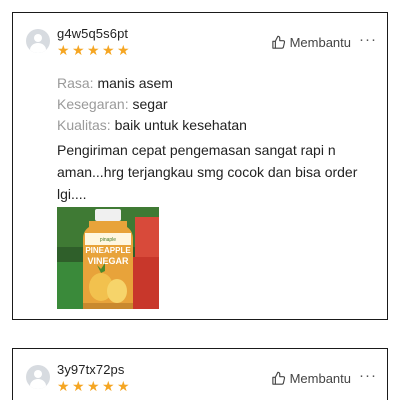  I want to click on attribute-label: Rasa:, so click(75, 83).